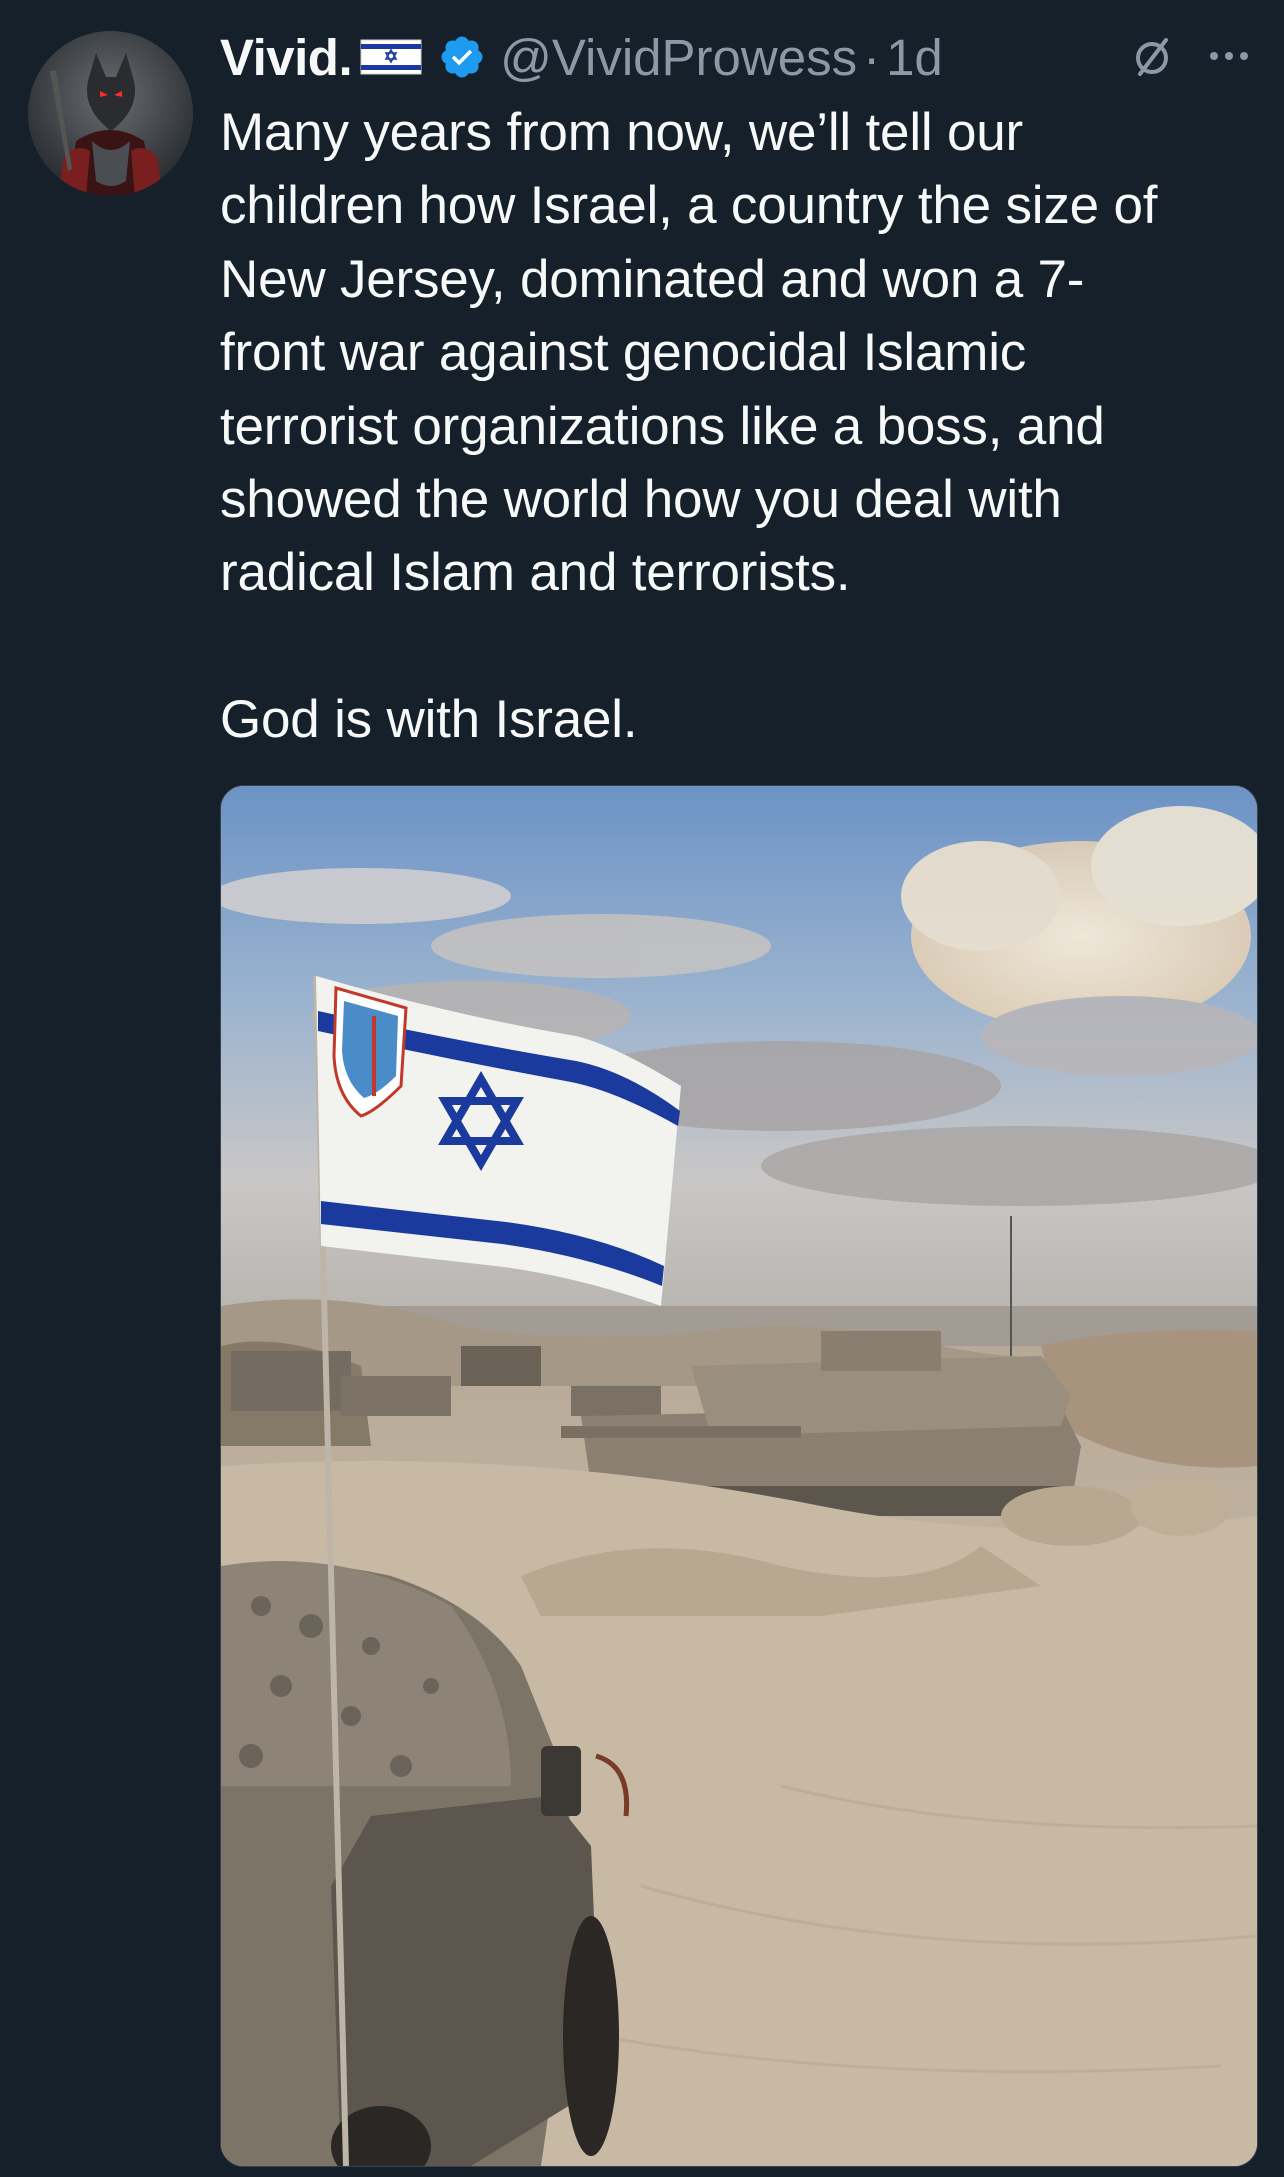  What do you see at coordinates (286, 57) in the screenshot?
I see `display-name: Vivid.` at bounding box center [286, 57].